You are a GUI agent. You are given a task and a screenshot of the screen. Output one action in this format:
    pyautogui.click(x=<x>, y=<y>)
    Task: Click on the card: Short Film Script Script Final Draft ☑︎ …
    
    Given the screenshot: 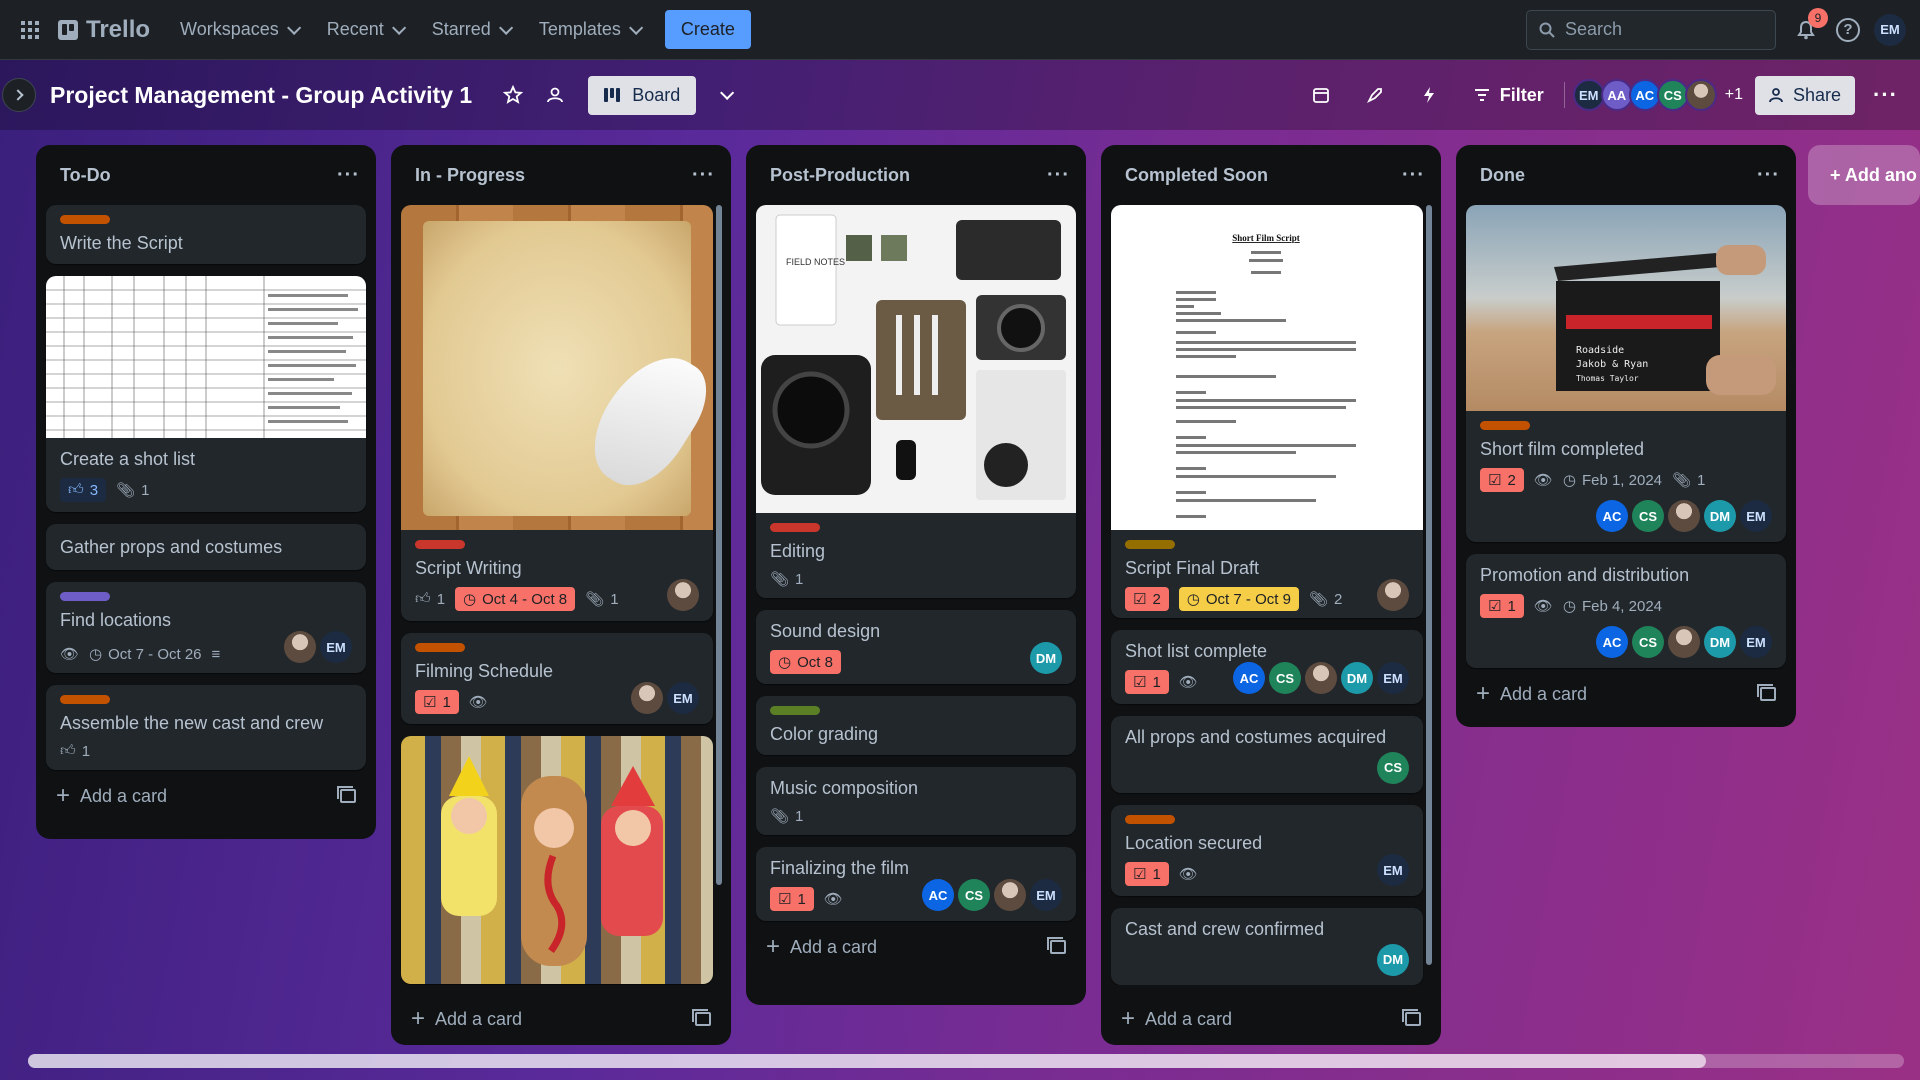 What is the action you would take?
    pyautogui.click(x=1267, y=412)
    